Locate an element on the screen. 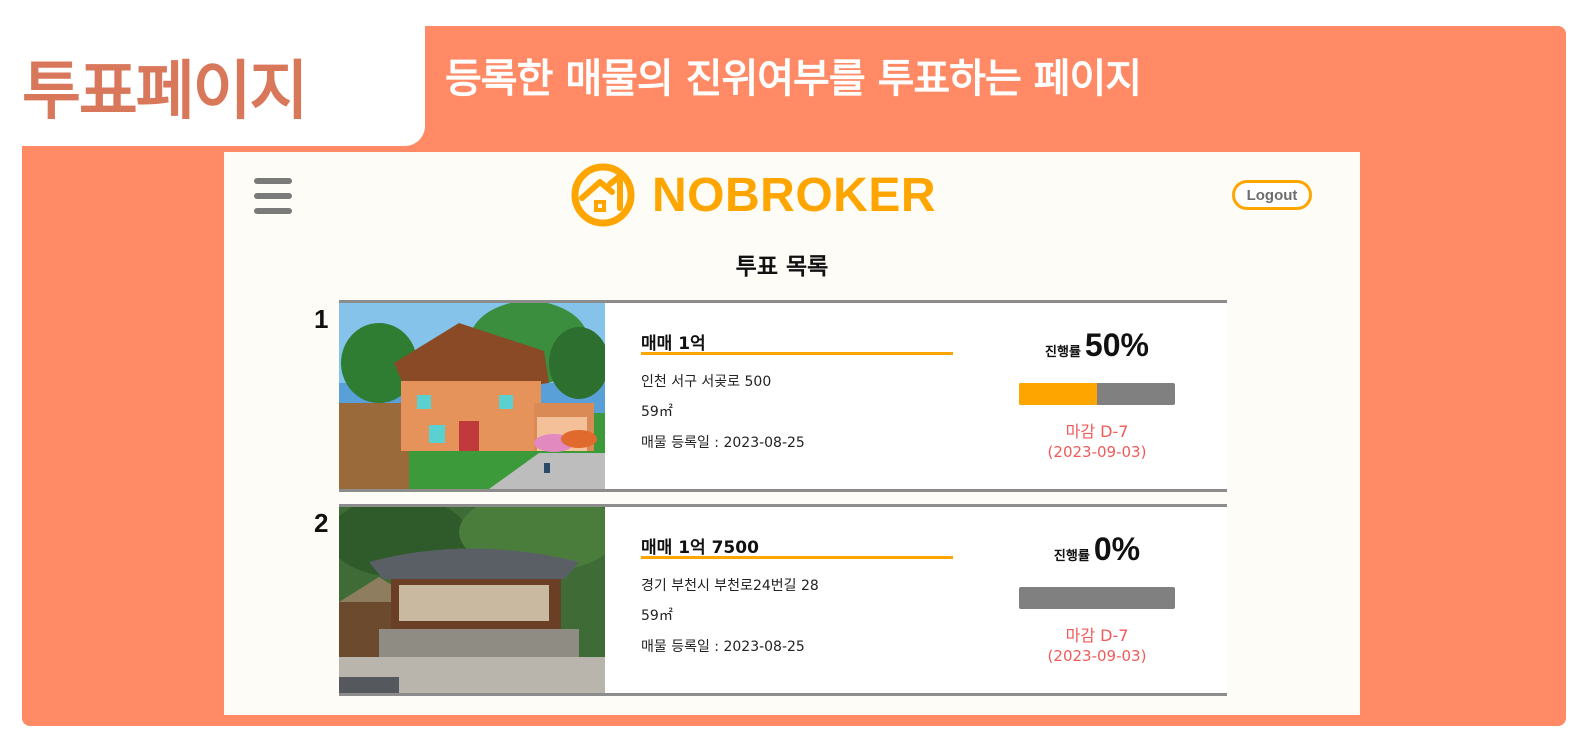  house-arrow-logo-icon is located at coordinates (603, 195).